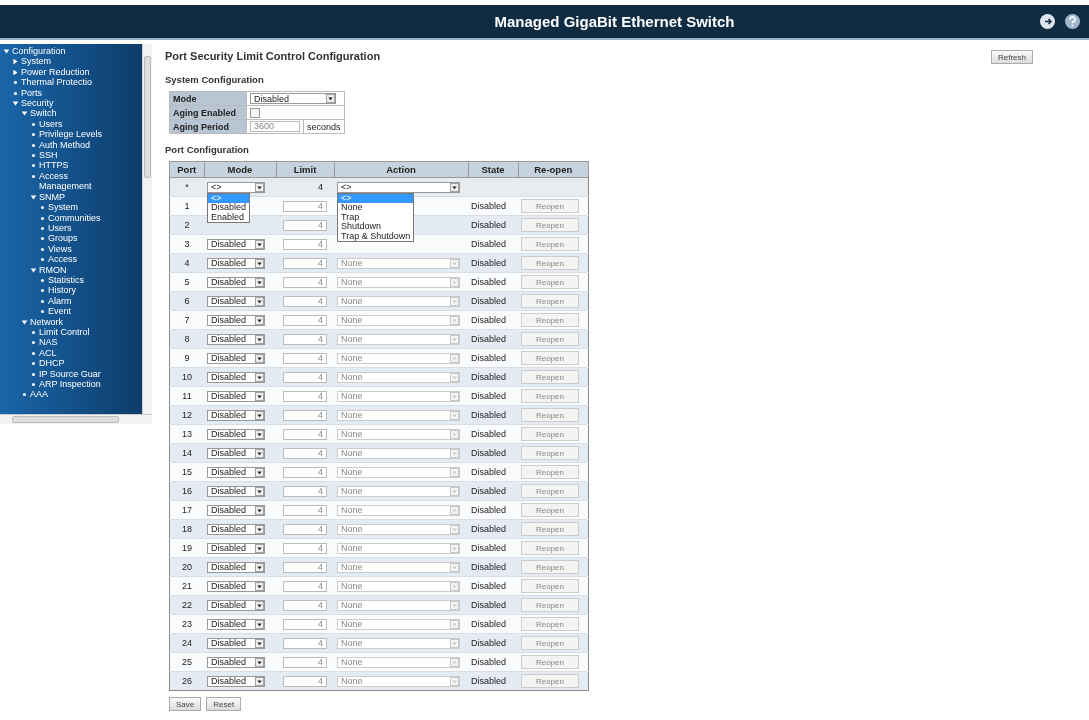 The width and height of the screenshot is (1089, 720). What do you see at coordinates (71, 181) in the screenshot?
I see `nav-item: Access Management` at bounding box center [71, 181].